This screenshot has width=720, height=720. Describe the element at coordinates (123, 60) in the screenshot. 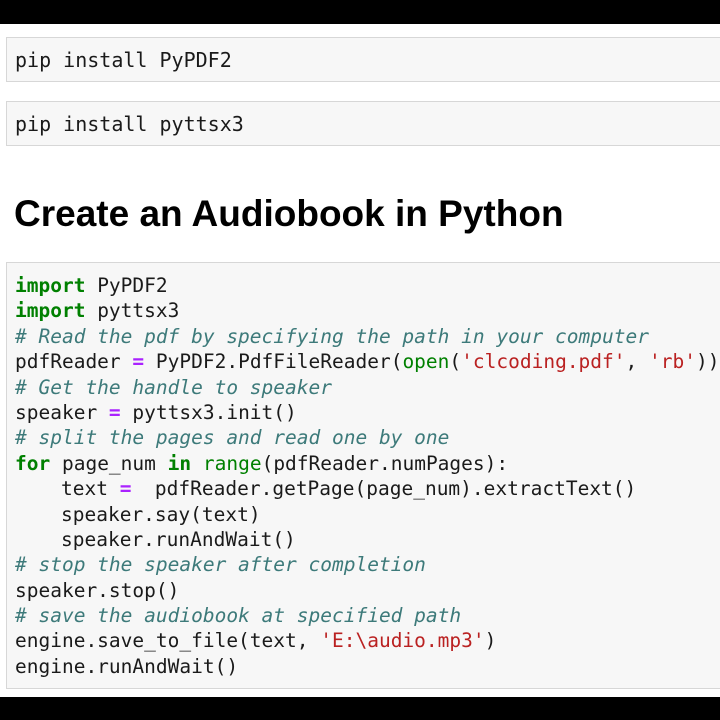

I see `install-pypdf2-command: pip install PyPDF2` at that location.